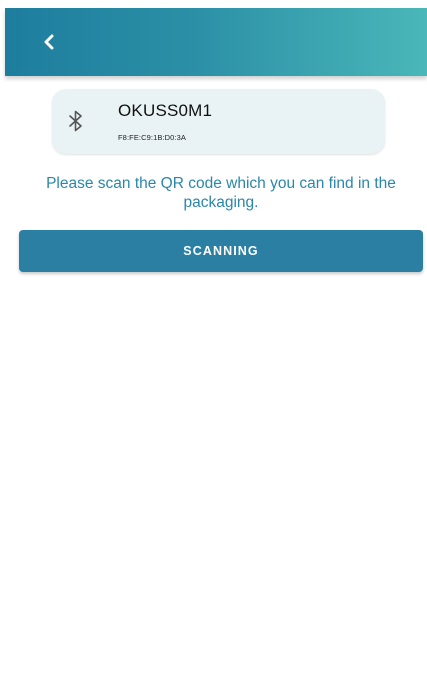 The image size is (427, 674). What do you see at coordinates (218, 121) in the screenshot?
I see `device-card: OKUSS0M1 F8:FE:C9:1B:D0:3A` at bounding box center [218, 121].